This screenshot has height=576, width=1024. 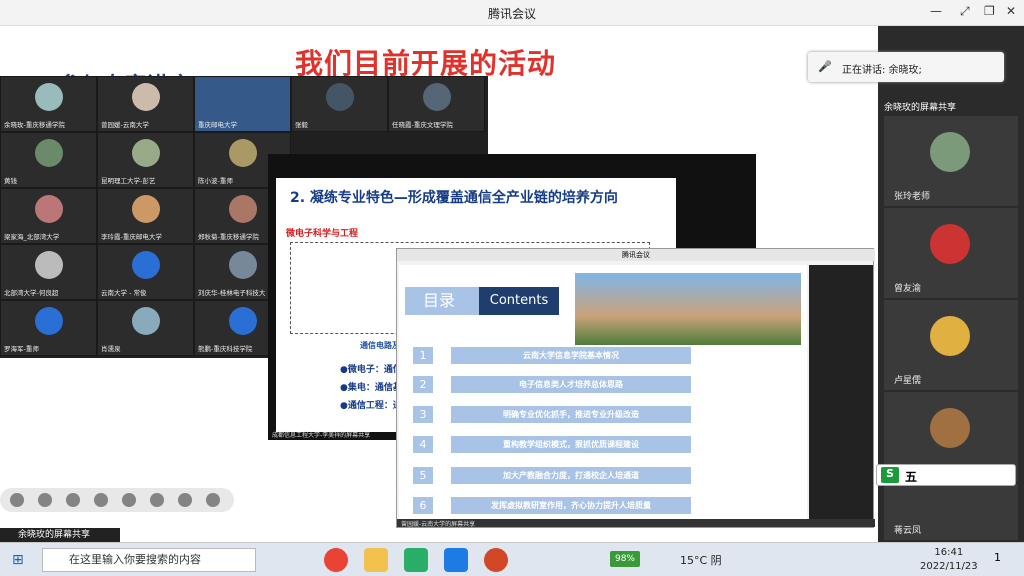 What do you see at coordinates (185, 500) in the screenshot?
I see `more-icon` at bounding box center [185, 500].